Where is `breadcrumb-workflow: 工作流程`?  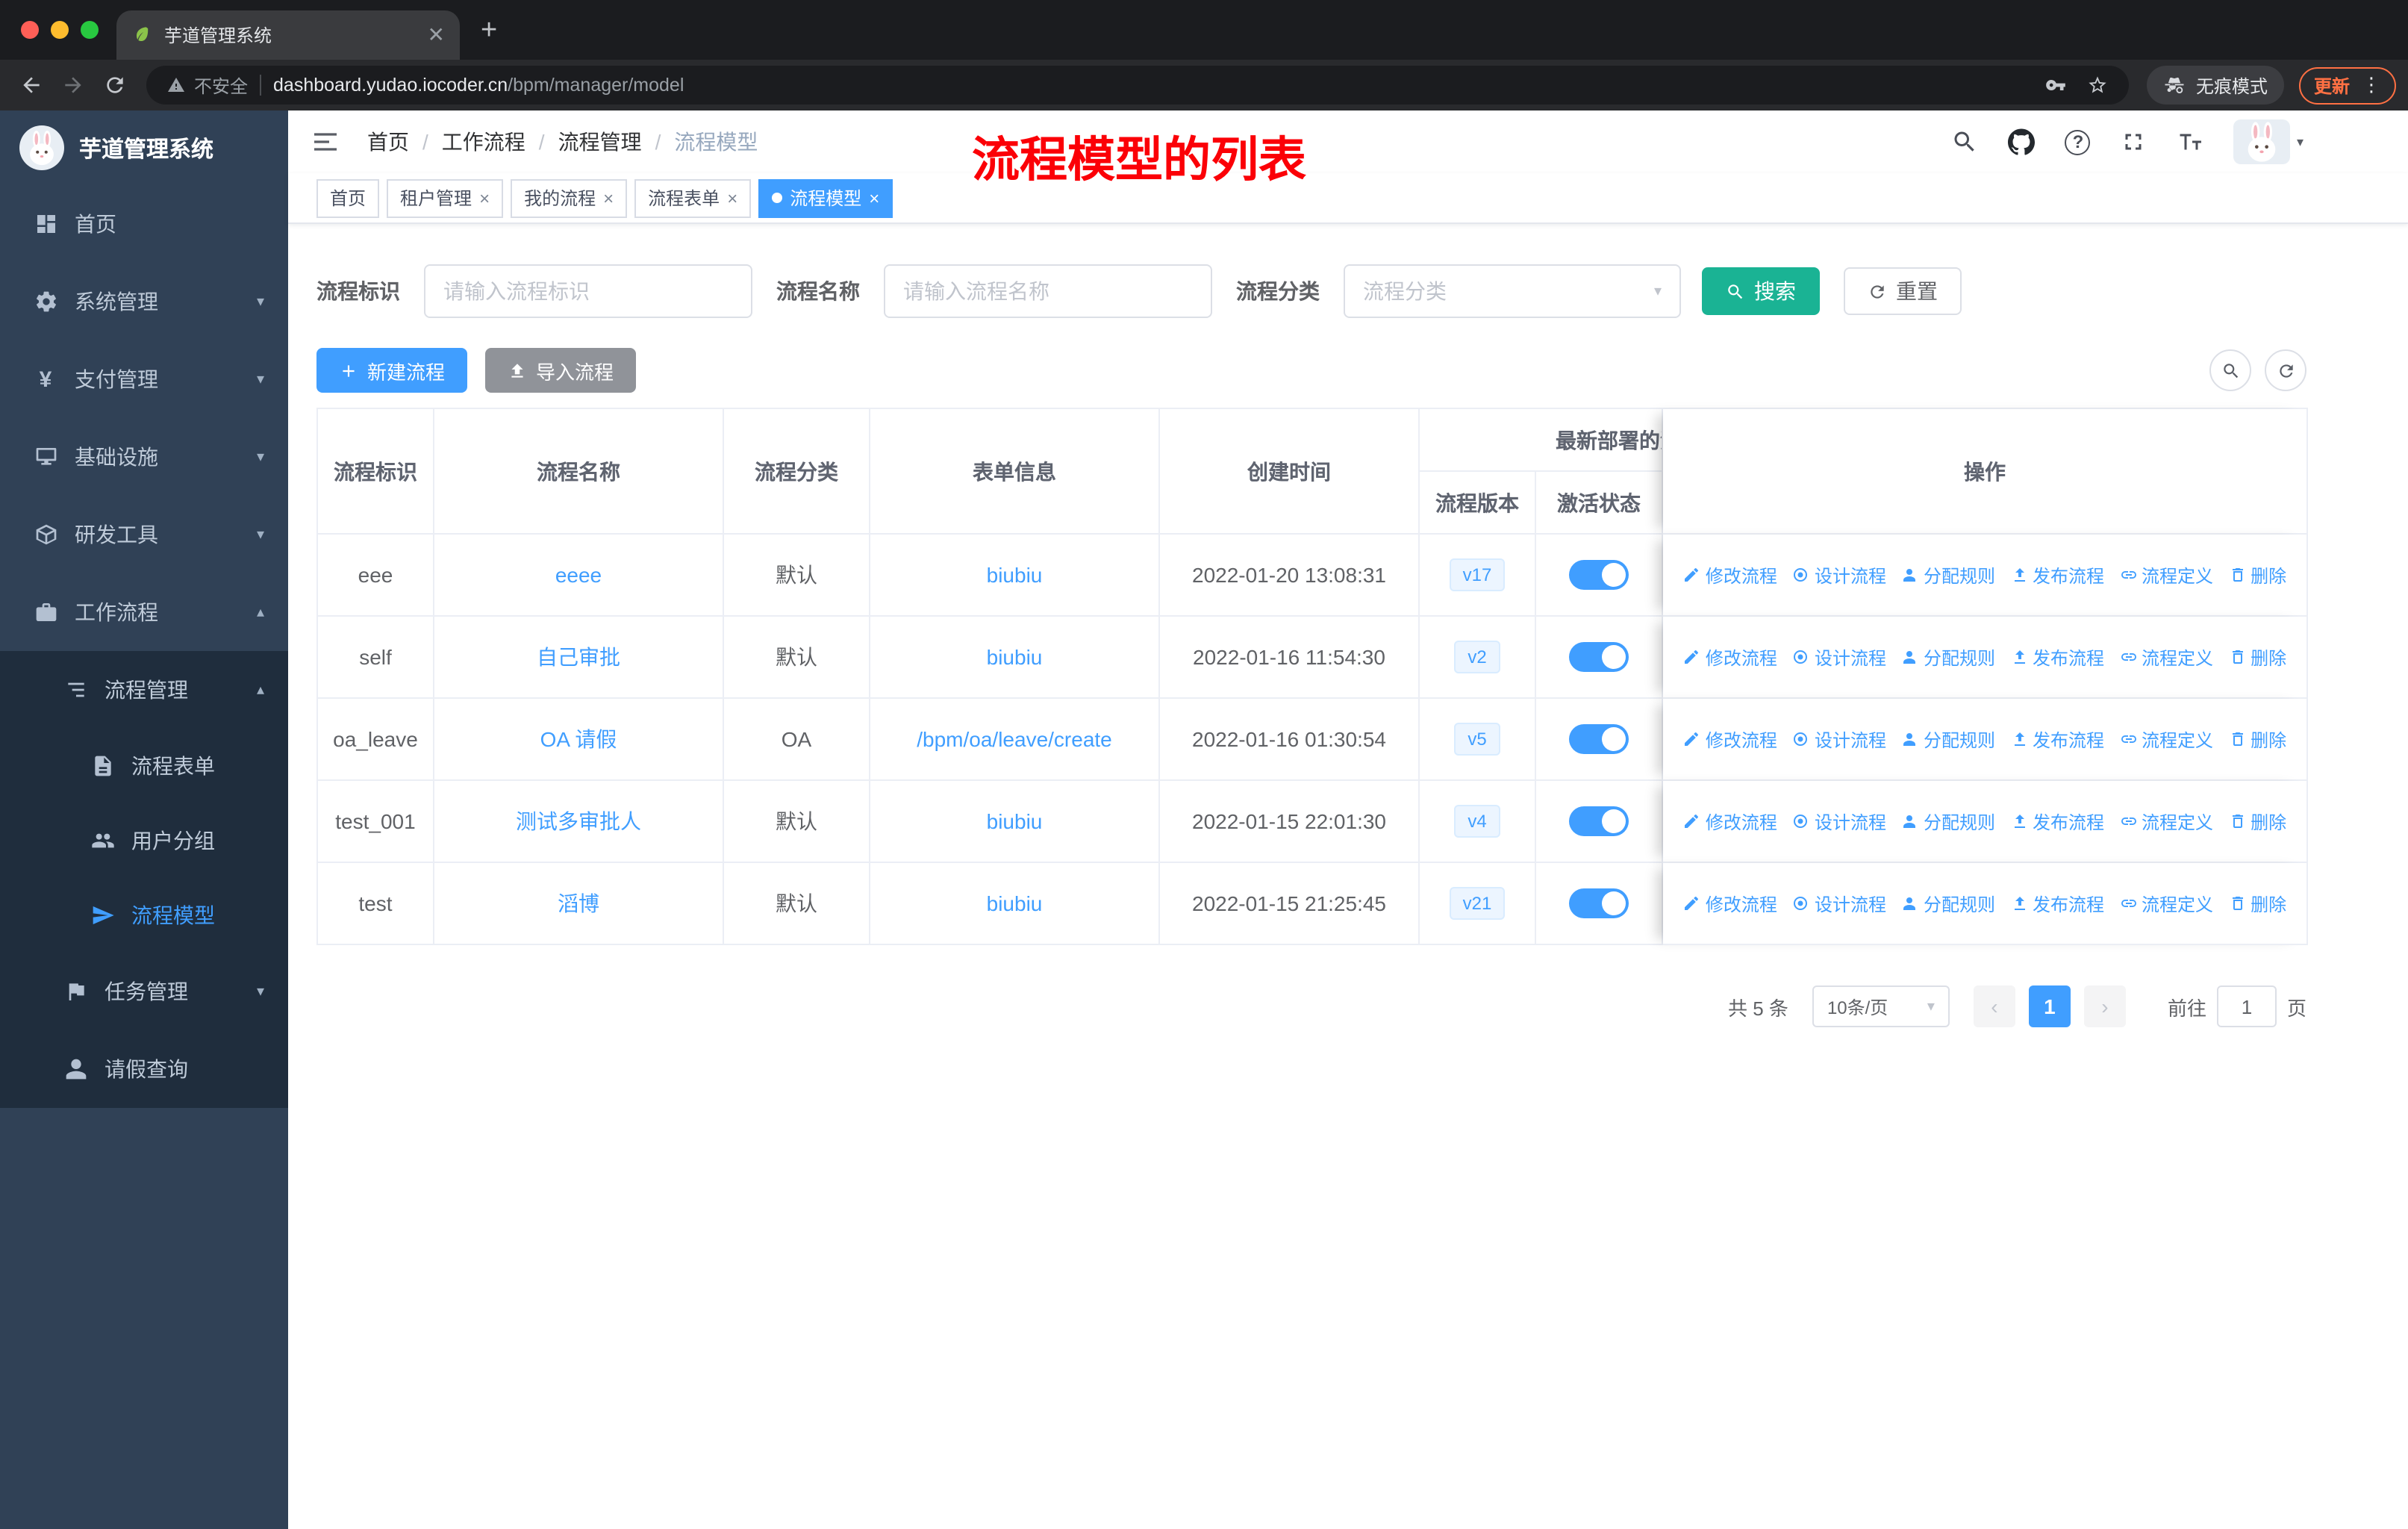 breadcrumb-workflow: 工作流程 is located at coordinates (483, 142).